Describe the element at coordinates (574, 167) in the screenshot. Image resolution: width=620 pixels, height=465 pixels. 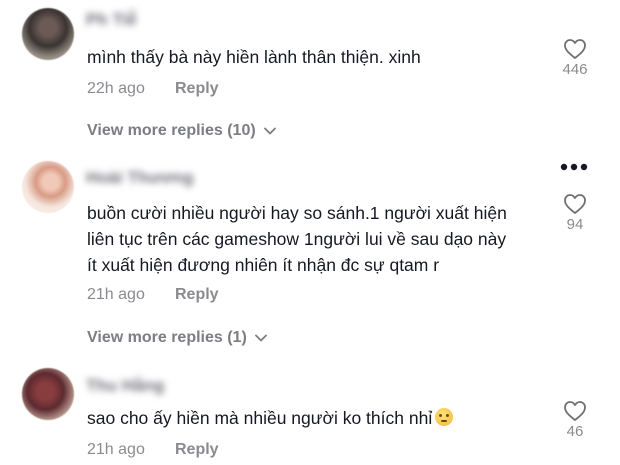
I see `more-dots-icon` at that location.